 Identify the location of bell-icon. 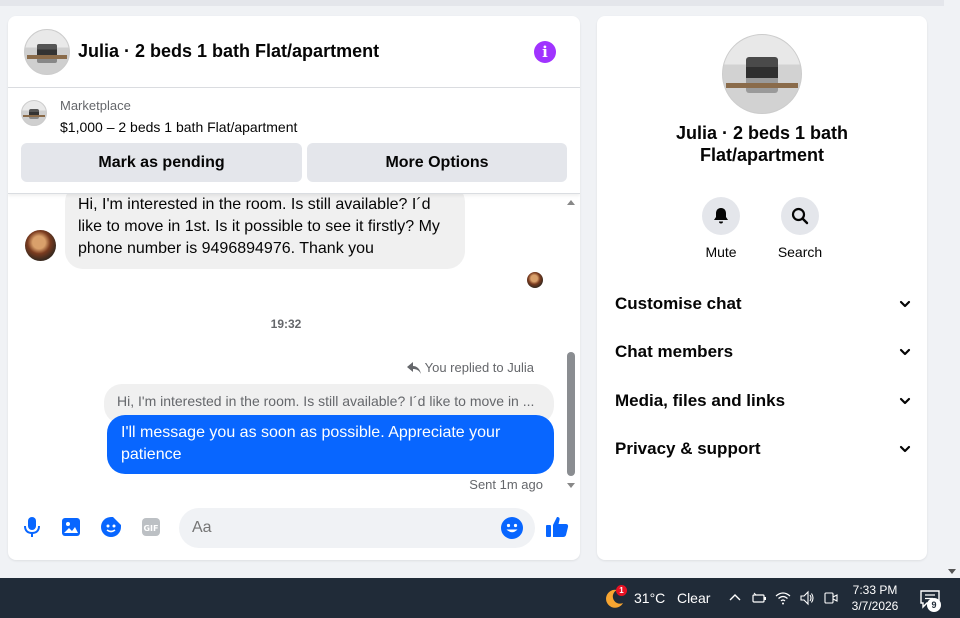
(721, 216).